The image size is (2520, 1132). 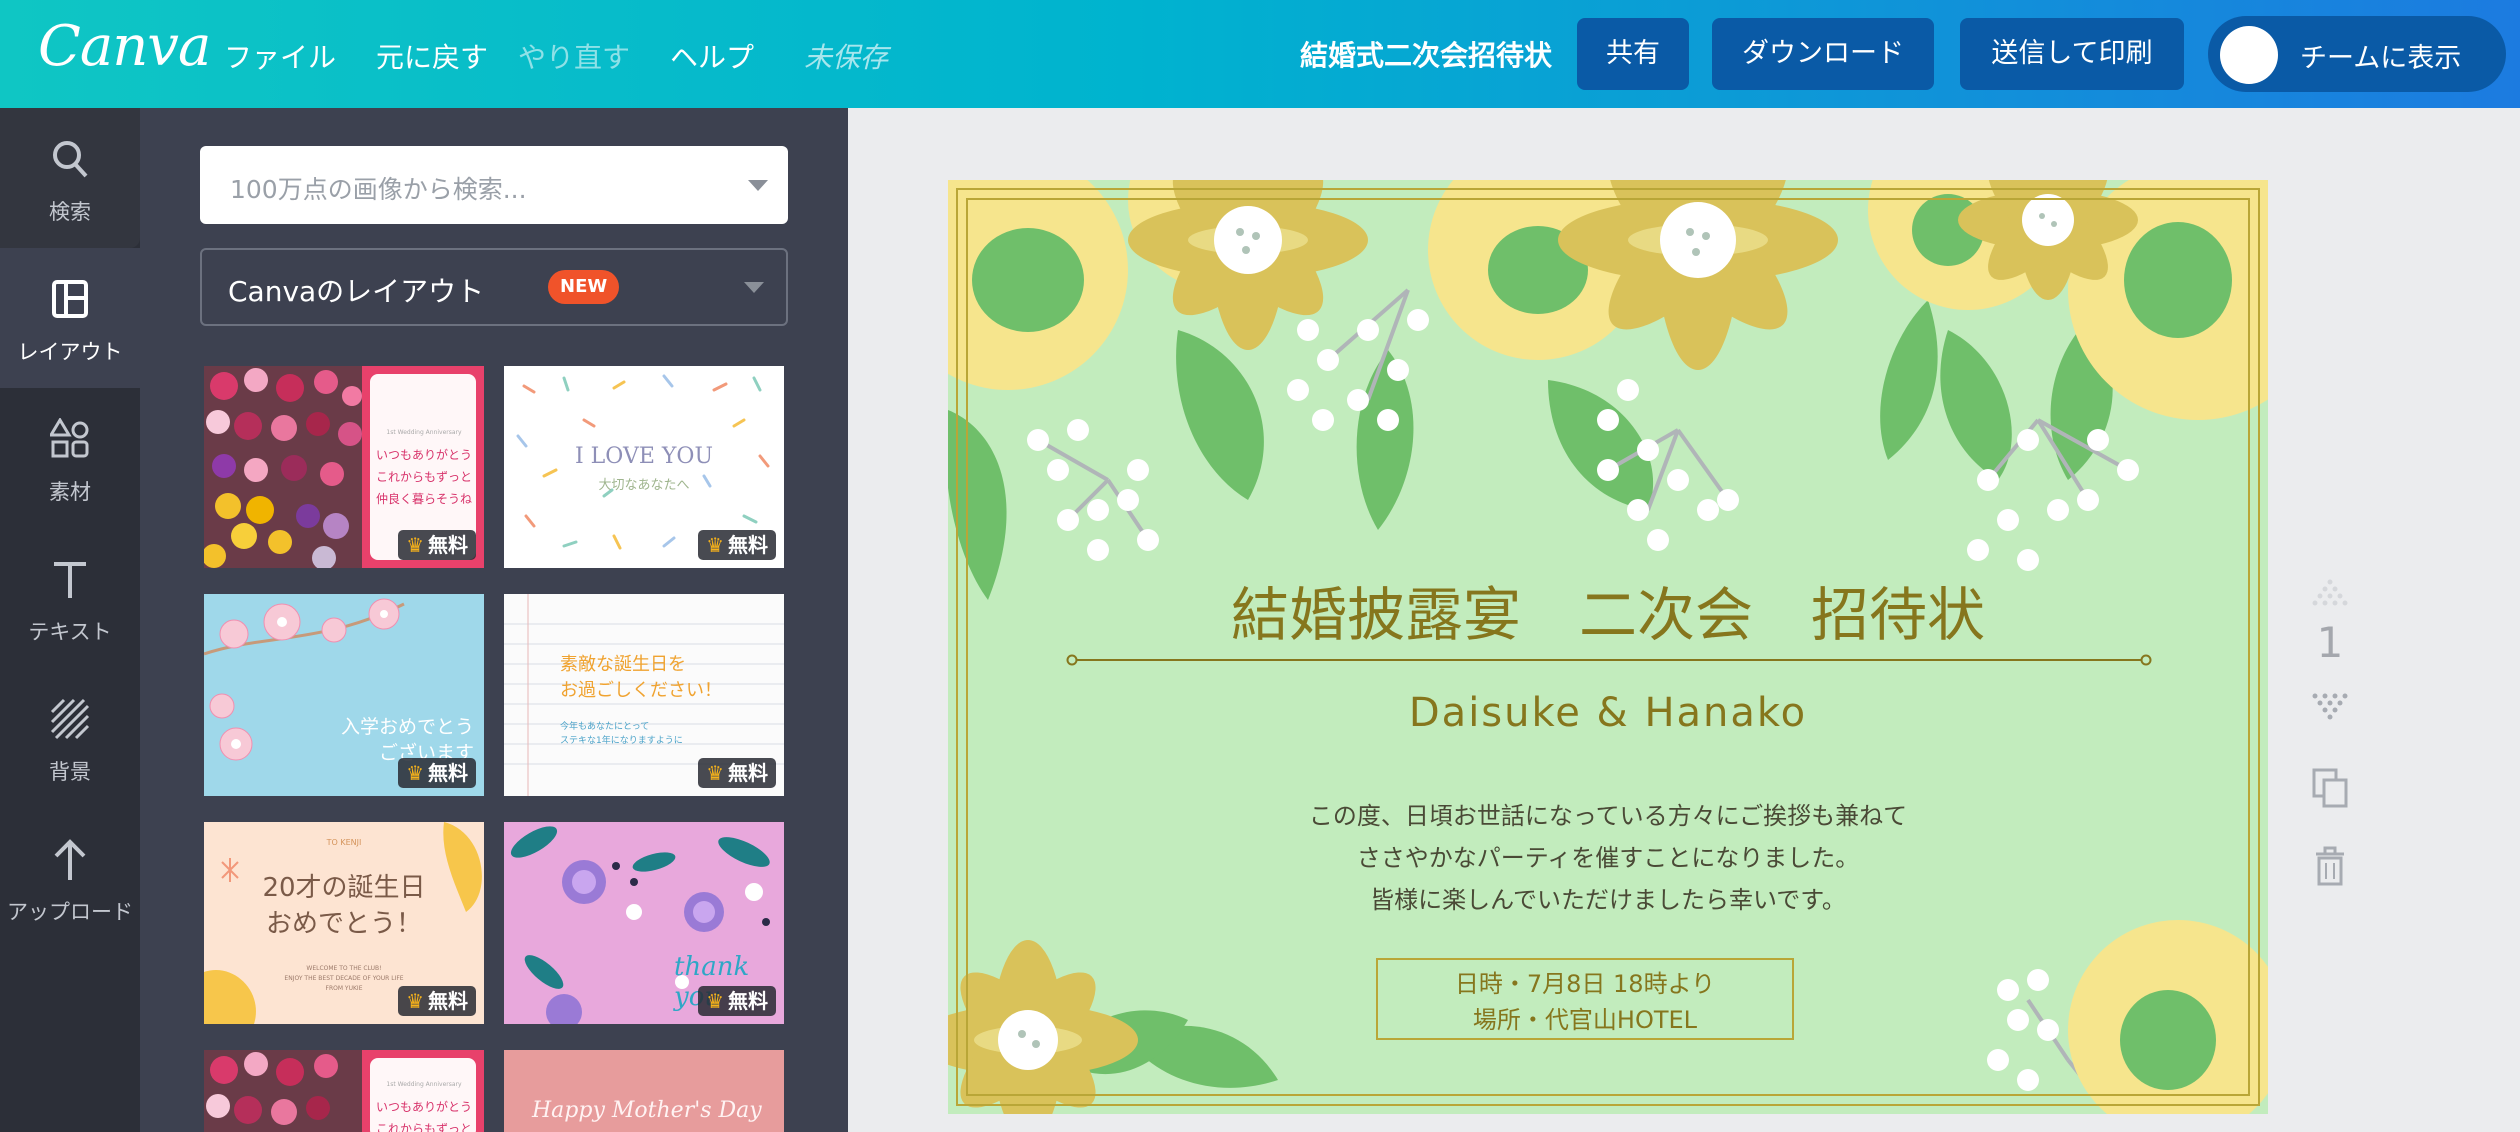 What do you see at coordinates (70, 719) in the screenshot?
I see `background-icon` at bounding box center [70, 719].